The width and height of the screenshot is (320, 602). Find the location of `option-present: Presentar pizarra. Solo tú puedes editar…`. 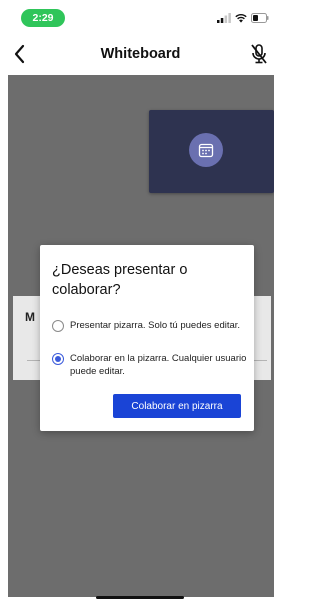

option-present: Presentar pizarra. Solo tú puedes editar… is located at coordinates (150, 332).